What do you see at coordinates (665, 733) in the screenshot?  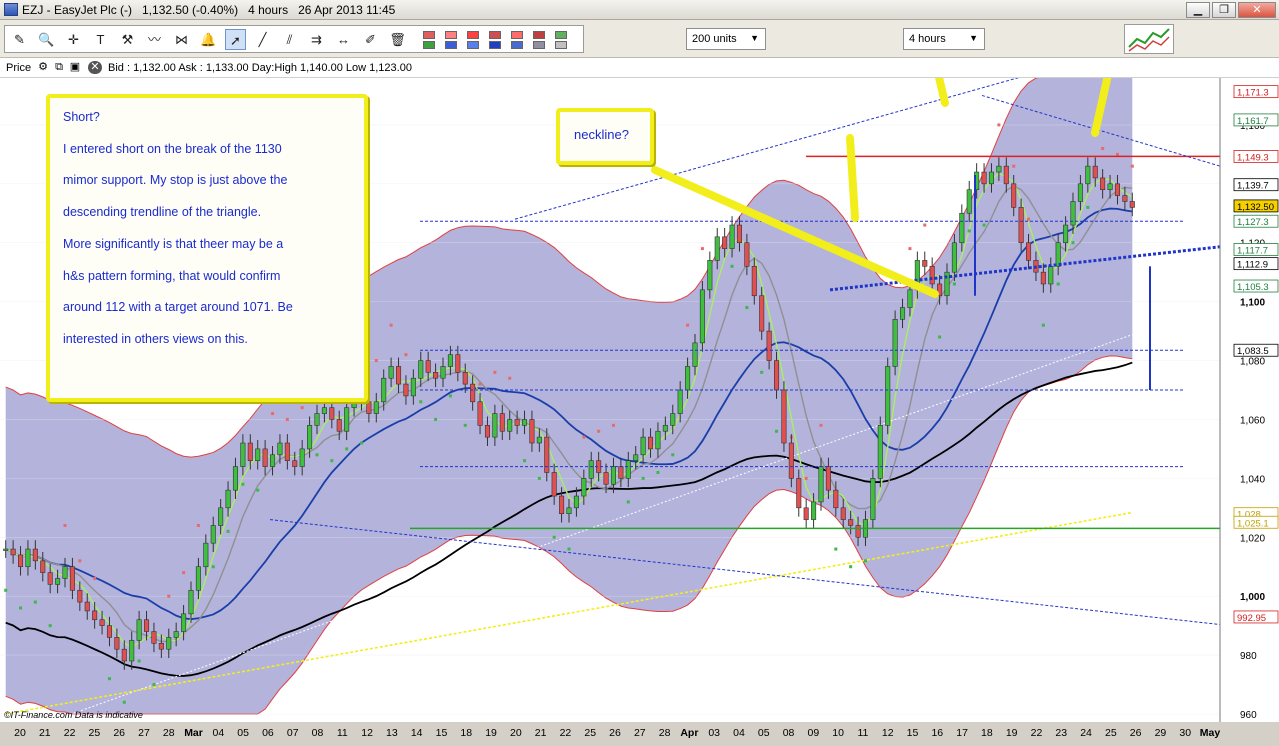 I see `x-tick-label: 28` at bounding box center [665, 733].